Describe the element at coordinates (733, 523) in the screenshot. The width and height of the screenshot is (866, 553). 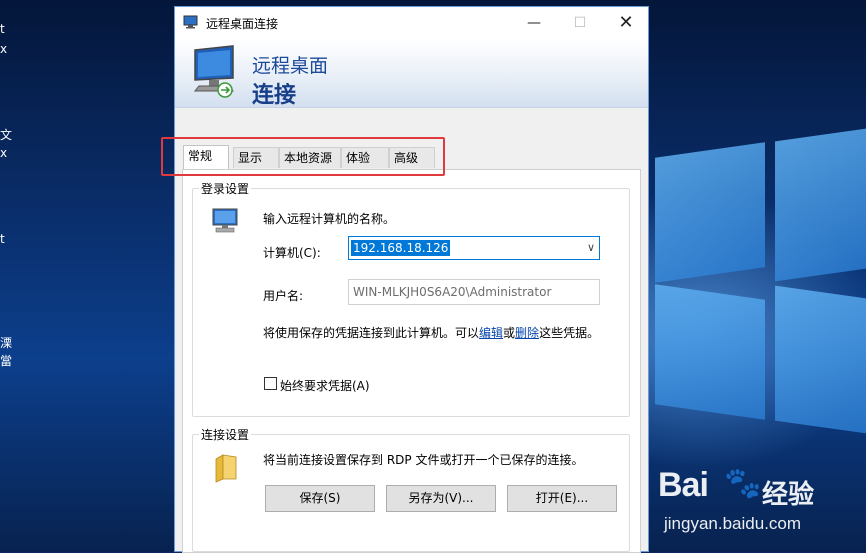
I see `watermark-url: jingyan.baidu.com` at that location.